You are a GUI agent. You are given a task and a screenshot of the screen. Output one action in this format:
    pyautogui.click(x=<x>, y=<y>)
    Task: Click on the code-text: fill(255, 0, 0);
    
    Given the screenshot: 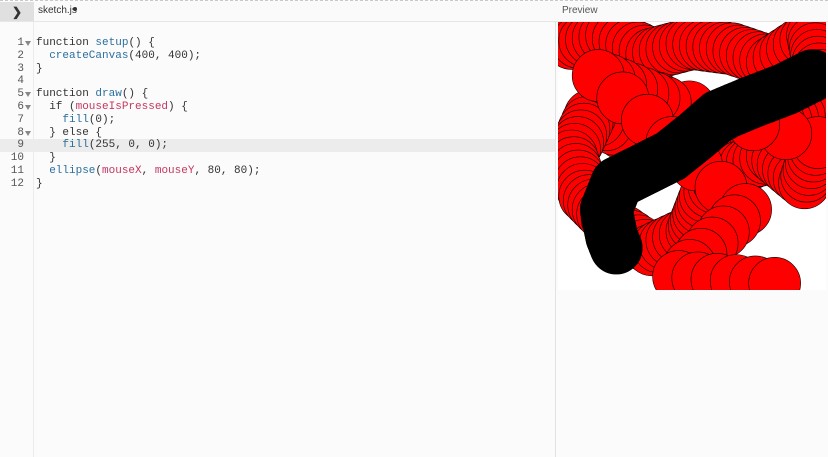 What is the action you would take?
    pyautogui.click(x=102, y=145)
    